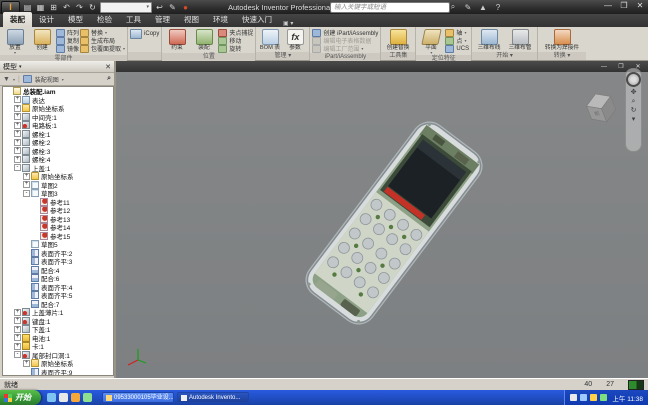 The height and width of the screenshot is (405, 648). Describe the element at coordinates (58, 312) in the screenshot. I see `tree-item: + 上盖薄片:1` at that location.